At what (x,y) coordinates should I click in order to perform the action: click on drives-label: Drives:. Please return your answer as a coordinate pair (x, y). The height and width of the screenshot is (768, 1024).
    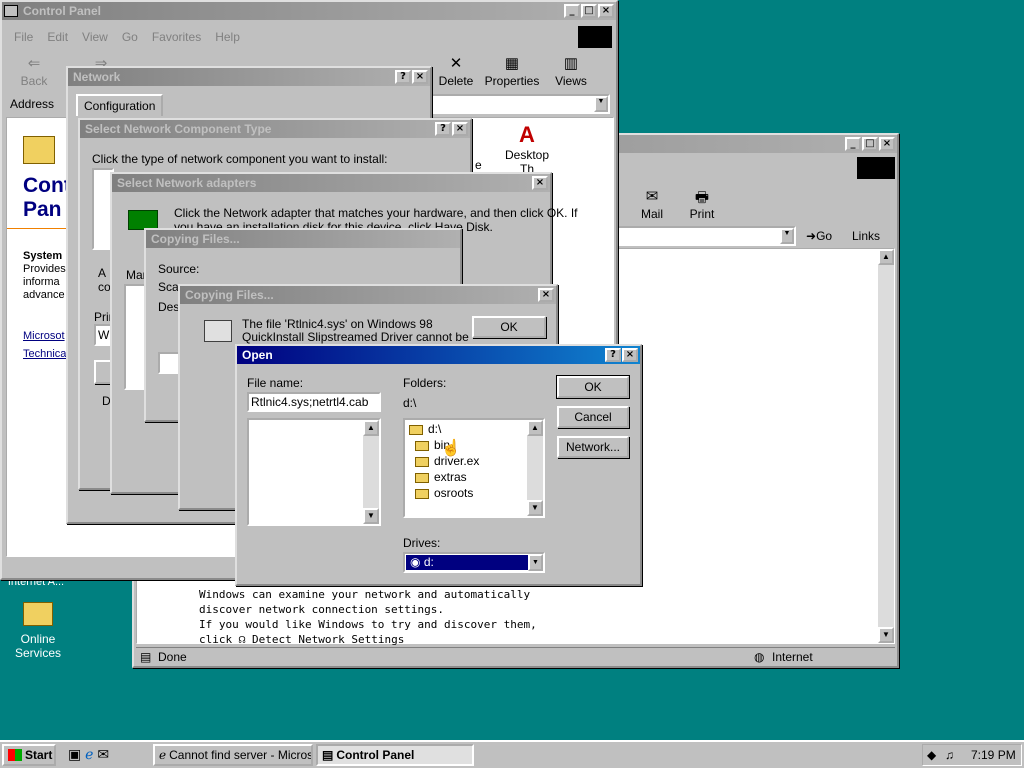
    Looking at the image, I should click on (422, 543).